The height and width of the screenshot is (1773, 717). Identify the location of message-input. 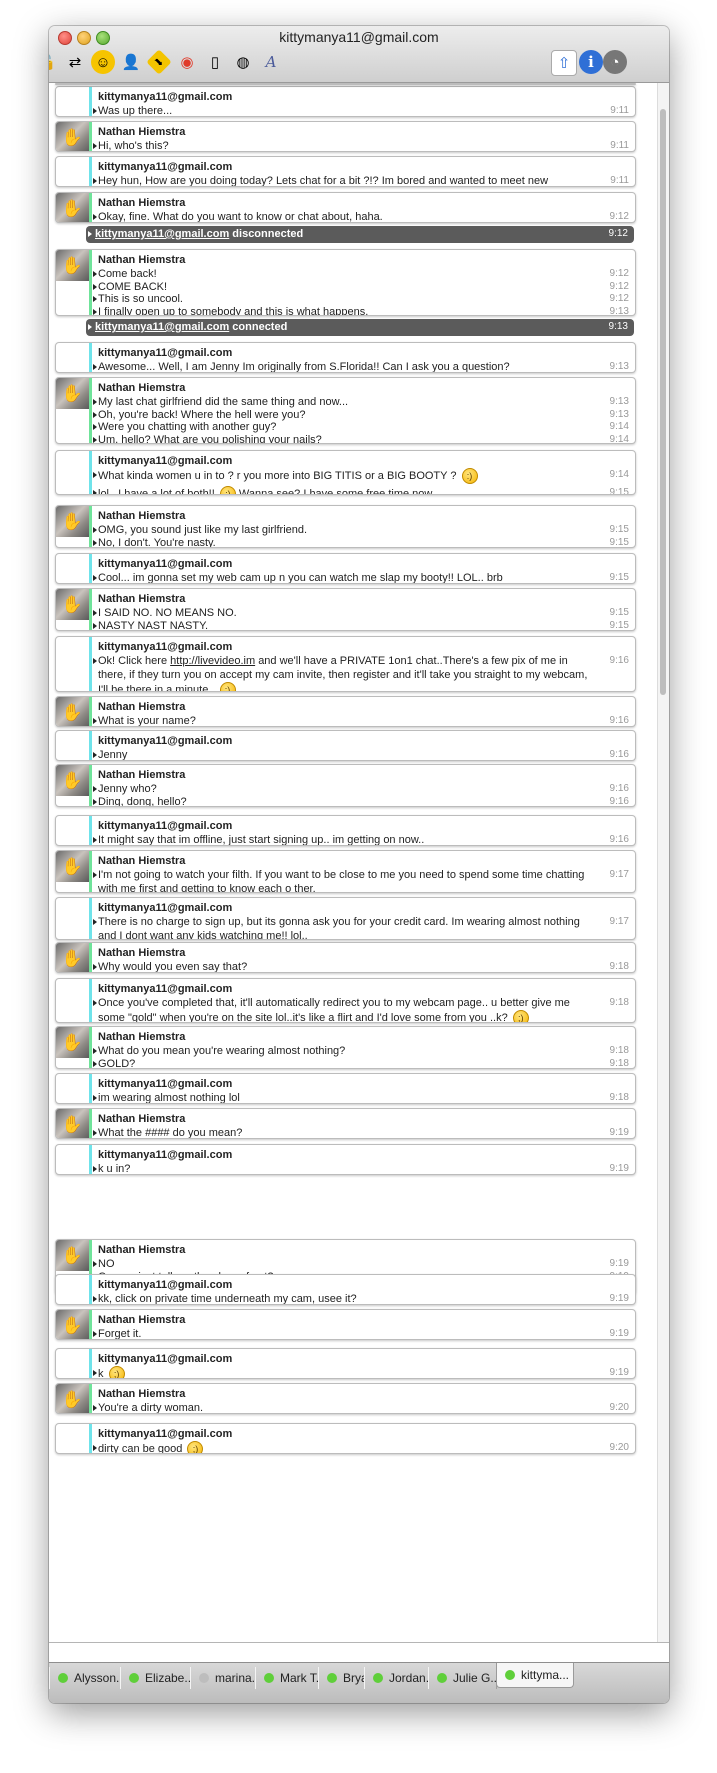
(359, 1652).